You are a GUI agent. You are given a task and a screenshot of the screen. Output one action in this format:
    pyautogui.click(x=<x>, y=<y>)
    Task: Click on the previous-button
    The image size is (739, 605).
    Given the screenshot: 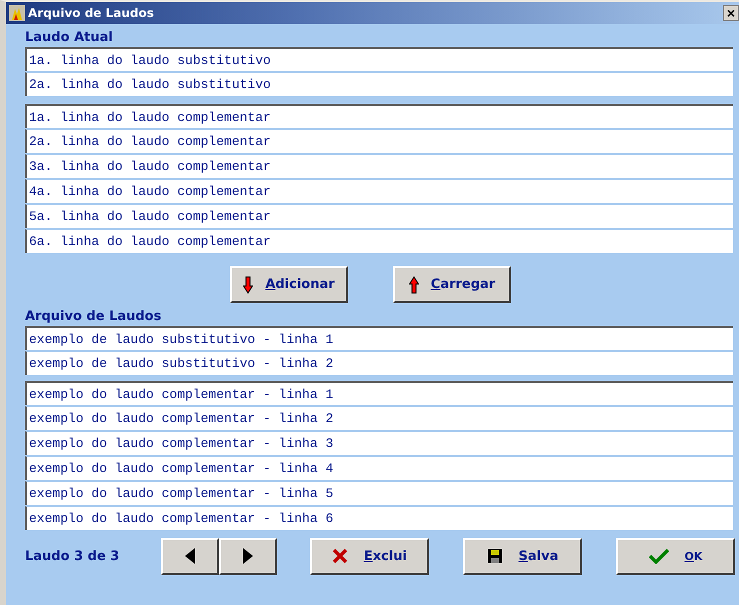 What is the action you would take?
    pyautogui.click(x=189, y=556)
    